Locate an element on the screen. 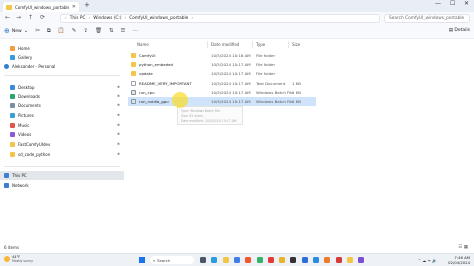 This screenshot has width=474, height=266. search-input: Search ComfyUI_windows_portable is located at coordinates (427, 18).